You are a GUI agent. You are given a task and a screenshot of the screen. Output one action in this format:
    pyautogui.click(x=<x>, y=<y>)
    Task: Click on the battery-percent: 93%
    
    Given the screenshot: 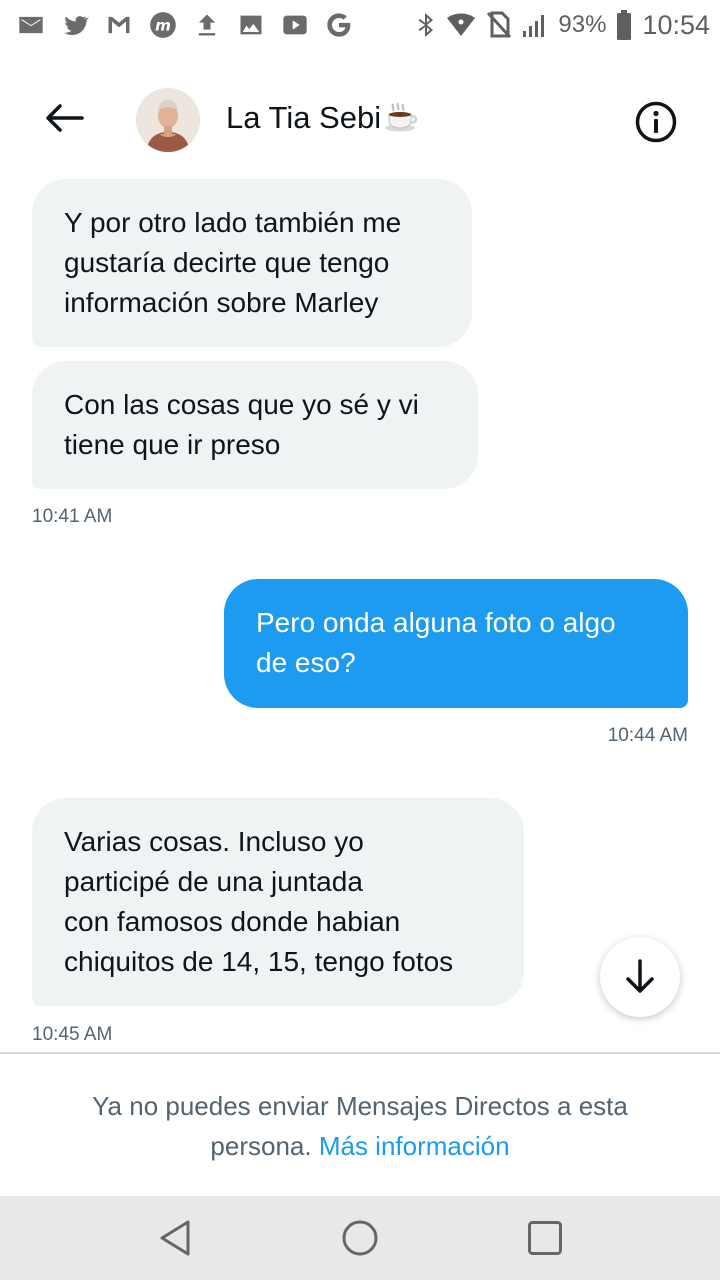 What is the action you would take?
    pyautogui.click(x=582, y=24)
    